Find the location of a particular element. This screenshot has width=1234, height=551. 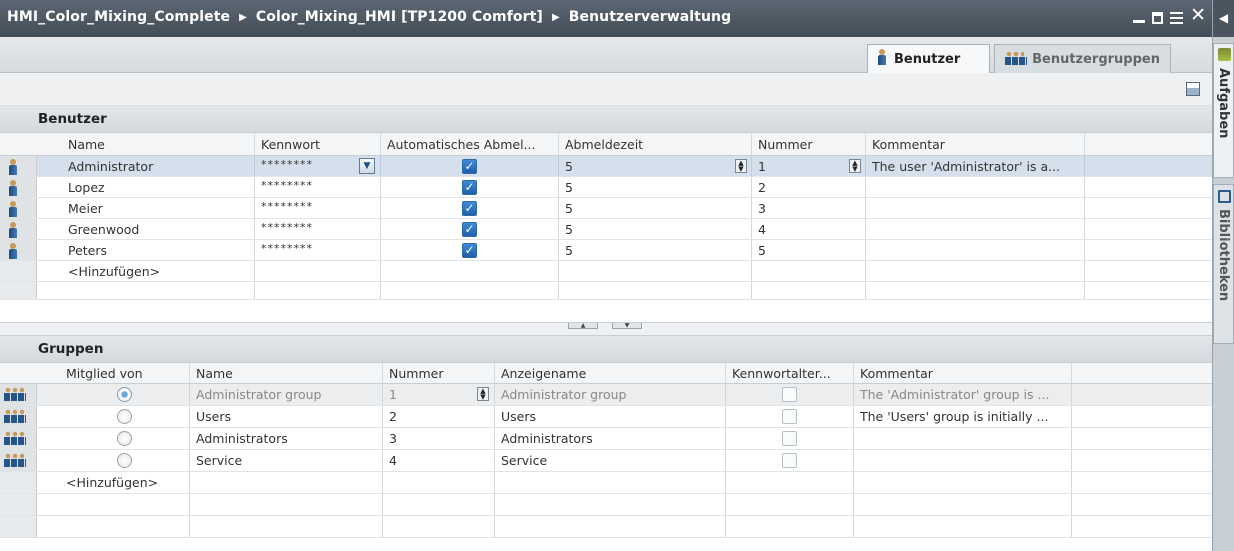

user-number-cell: 5 is located at coordinates (809, 250).